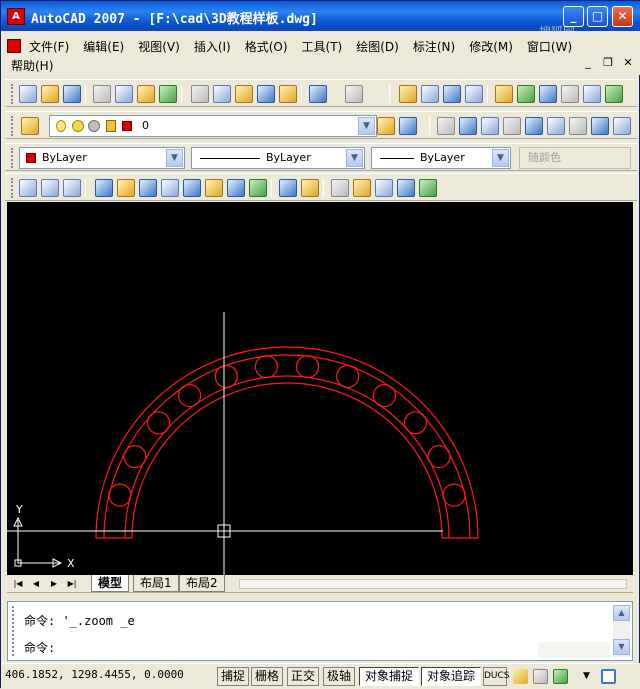  I want to click on 3d-dwf-icon, so click(168, 94).